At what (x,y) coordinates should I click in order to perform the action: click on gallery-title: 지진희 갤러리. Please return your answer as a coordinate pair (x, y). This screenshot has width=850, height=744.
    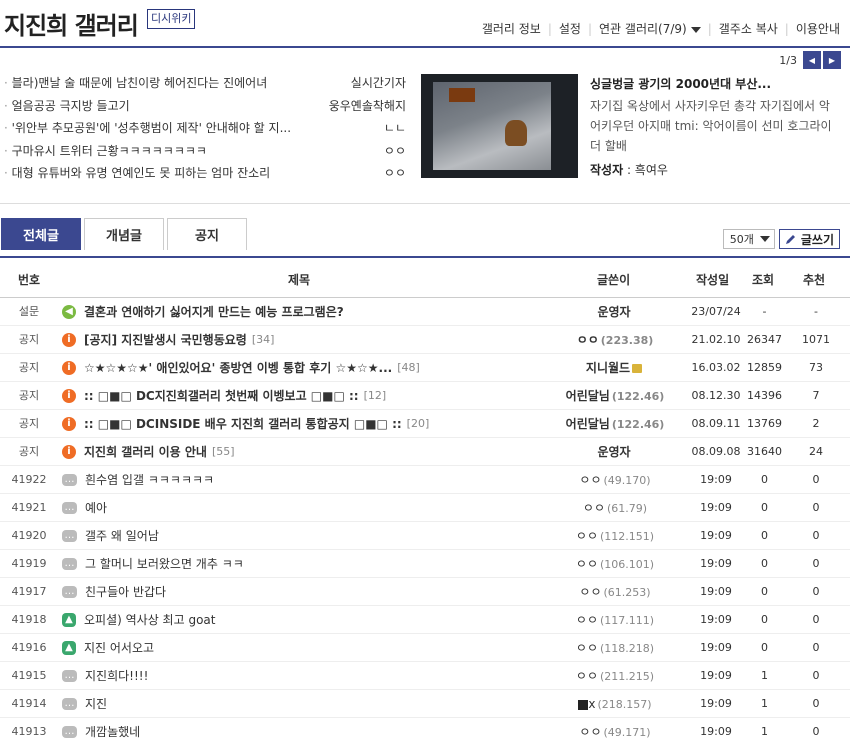
    Looking at the image, I should click on (71, 23).